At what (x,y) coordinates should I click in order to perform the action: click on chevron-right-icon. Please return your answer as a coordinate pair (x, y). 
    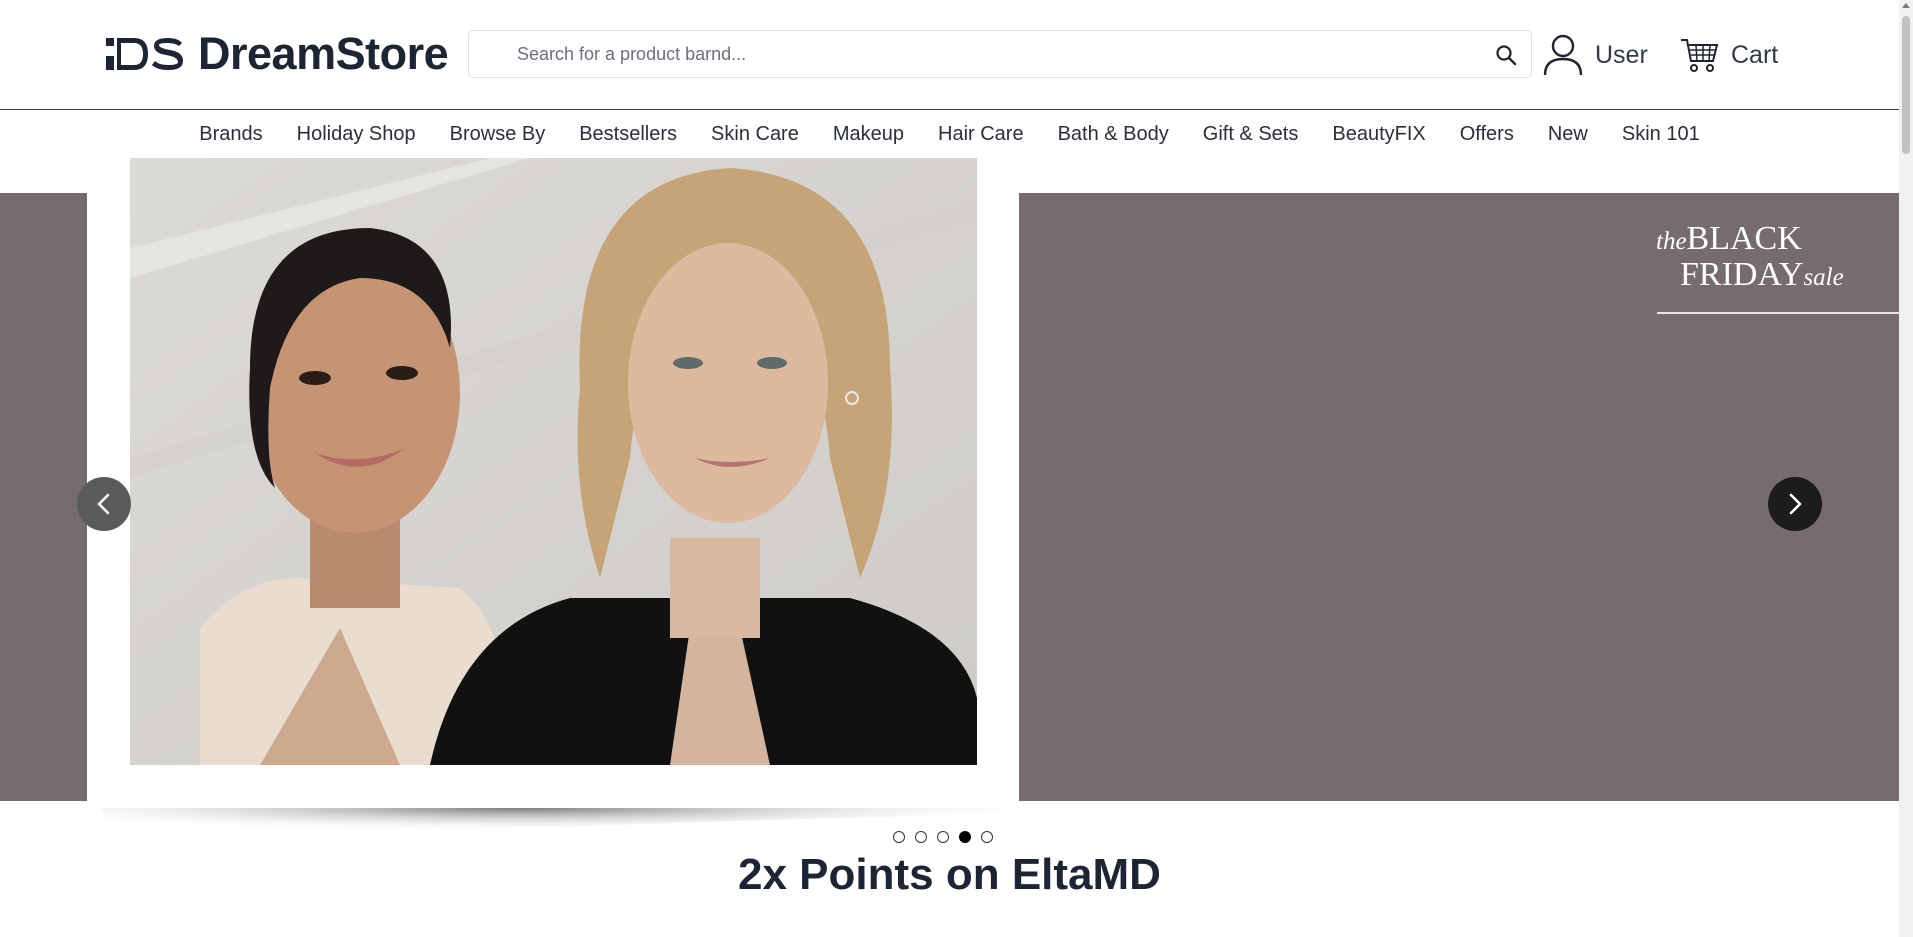
    Looking at the image, I should click on (1795, 504).